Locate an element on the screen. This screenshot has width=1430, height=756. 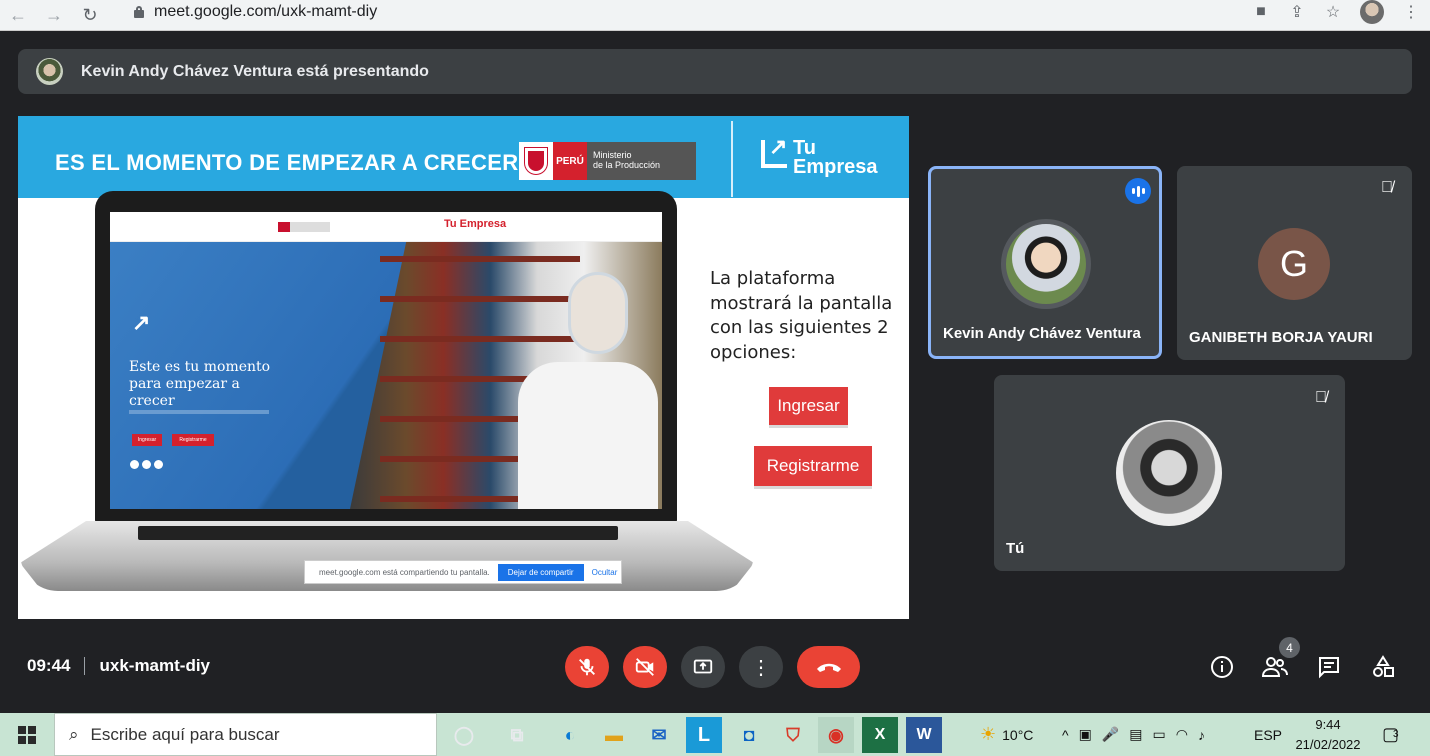
forward-button: → is located at coordinates (54, 15).